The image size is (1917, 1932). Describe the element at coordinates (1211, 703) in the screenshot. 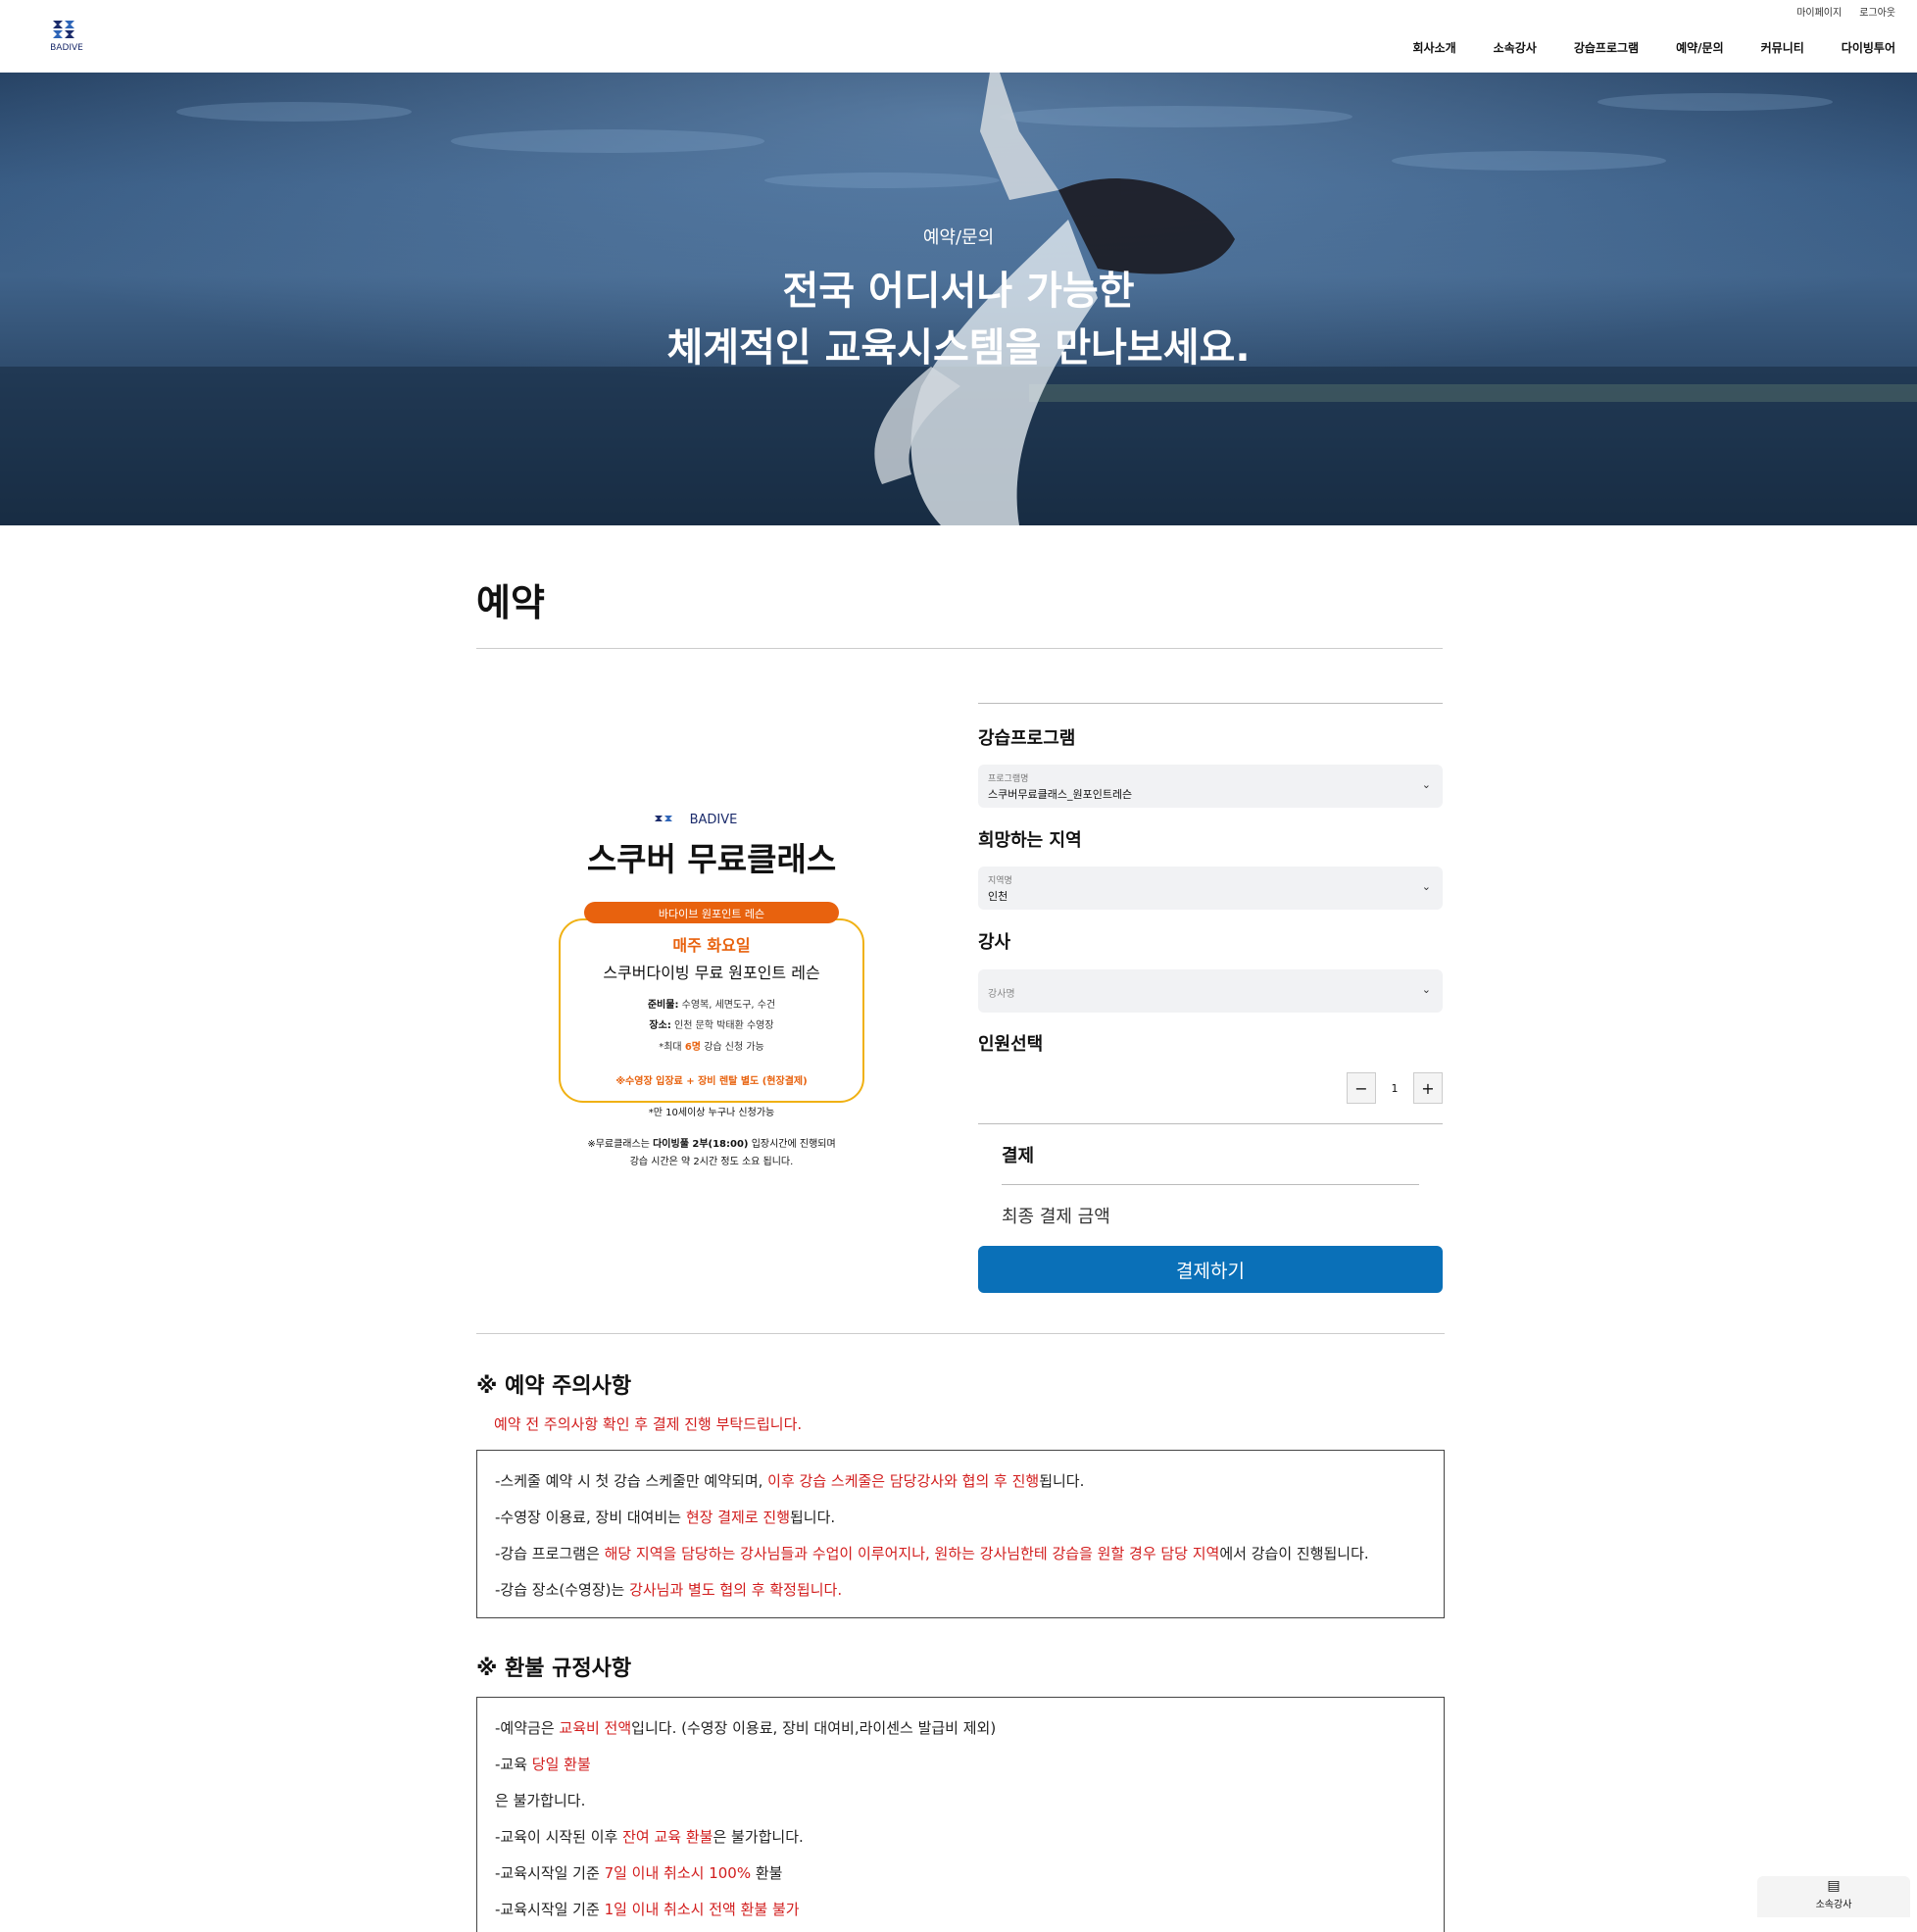

I see `form-top-divider` at that location.